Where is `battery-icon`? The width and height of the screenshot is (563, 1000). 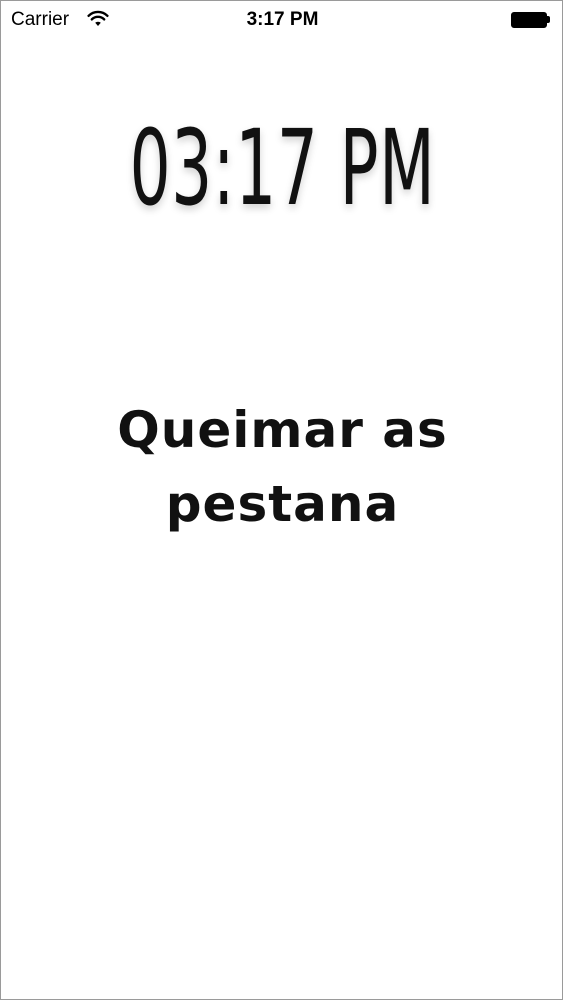 battery-icon is located at coordinates (530, 20).